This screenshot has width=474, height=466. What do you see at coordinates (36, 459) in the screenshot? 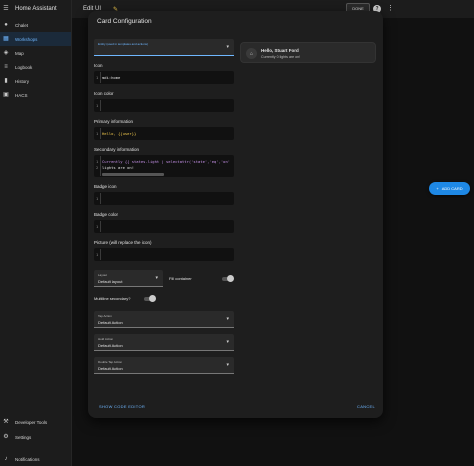
I see `sidebar-item-notifications: ♪ Notifications` at bounding box center [36, 459].